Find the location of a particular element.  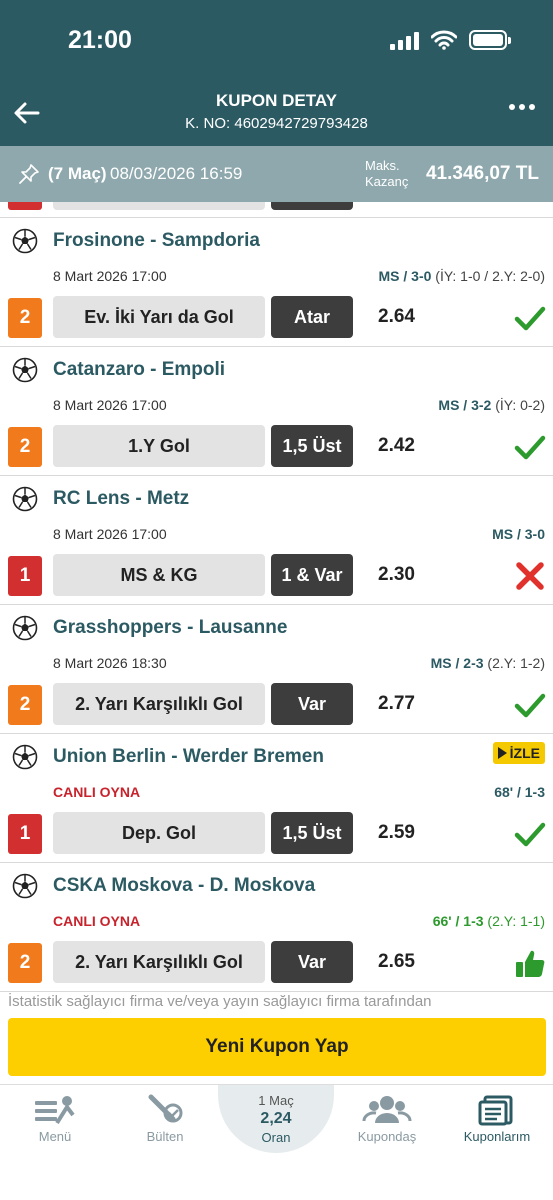

bet-market: 1.Y Gol is located at coordinates (159, 446).